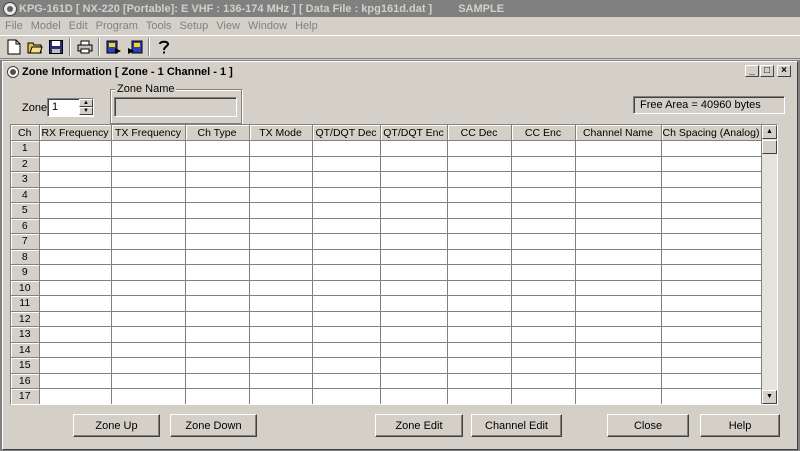  Describe the element at coordinates (618, 133) in the screenshot. I see `col-header-channel-name: Channel Name` at that location.